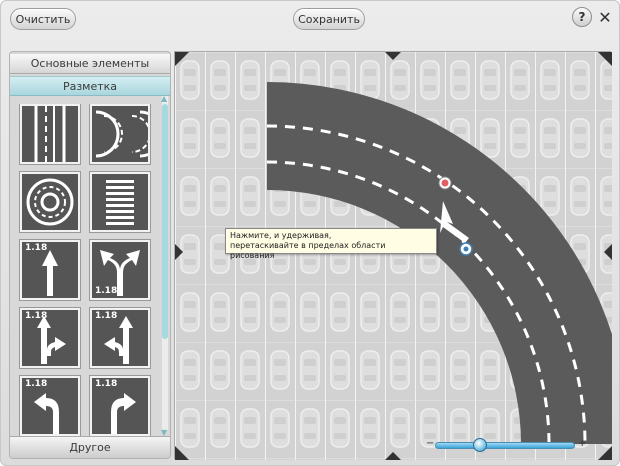  Describe the element at coordinates (90, 86) in the screenshot. I see `category-markings: Разметка` at that location.